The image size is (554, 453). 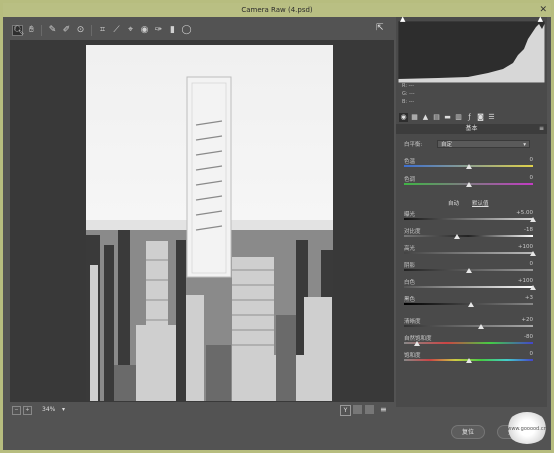 I want to click on hand-tool-icon: ✋︎, so click(x=31, y=30).